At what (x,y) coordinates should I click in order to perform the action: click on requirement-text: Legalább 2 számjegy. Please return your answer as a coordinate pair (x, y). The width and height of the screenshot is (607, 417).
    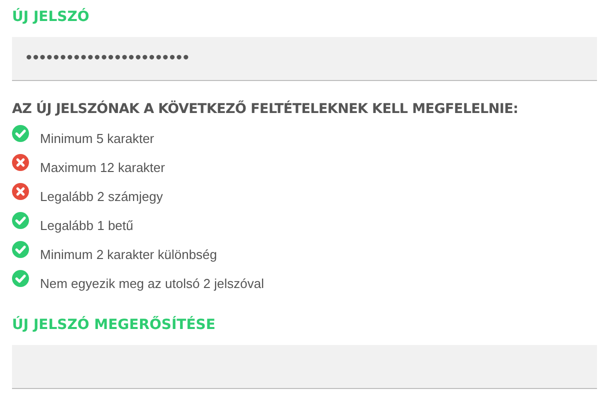
    Looking at the image, I should click on (101, 196).